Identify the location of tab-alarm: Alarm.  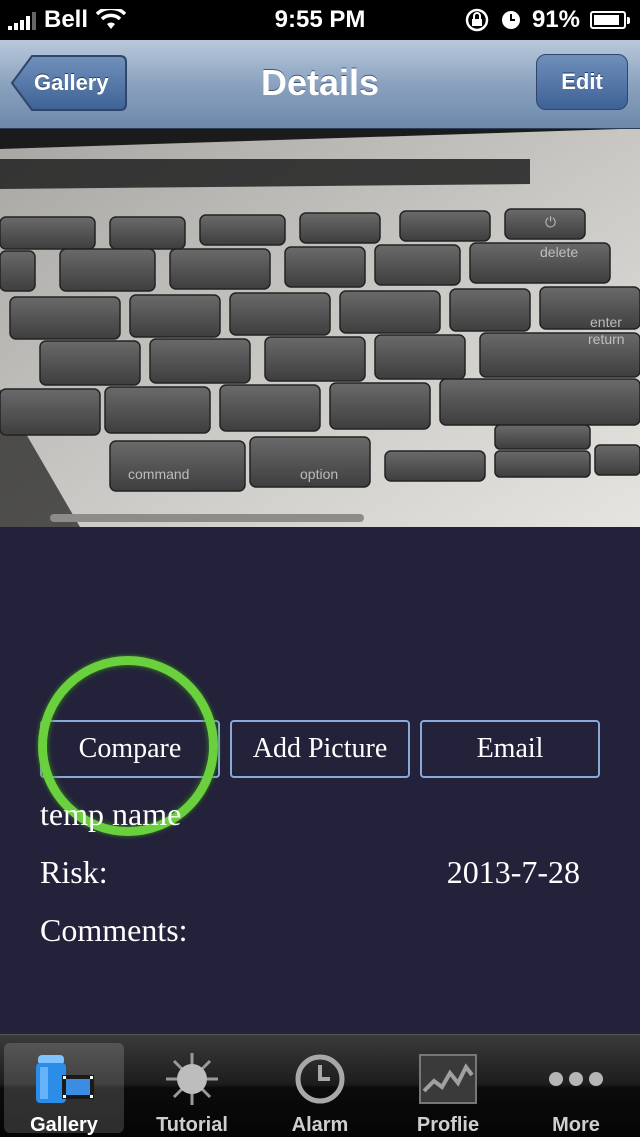
(320, 1089).